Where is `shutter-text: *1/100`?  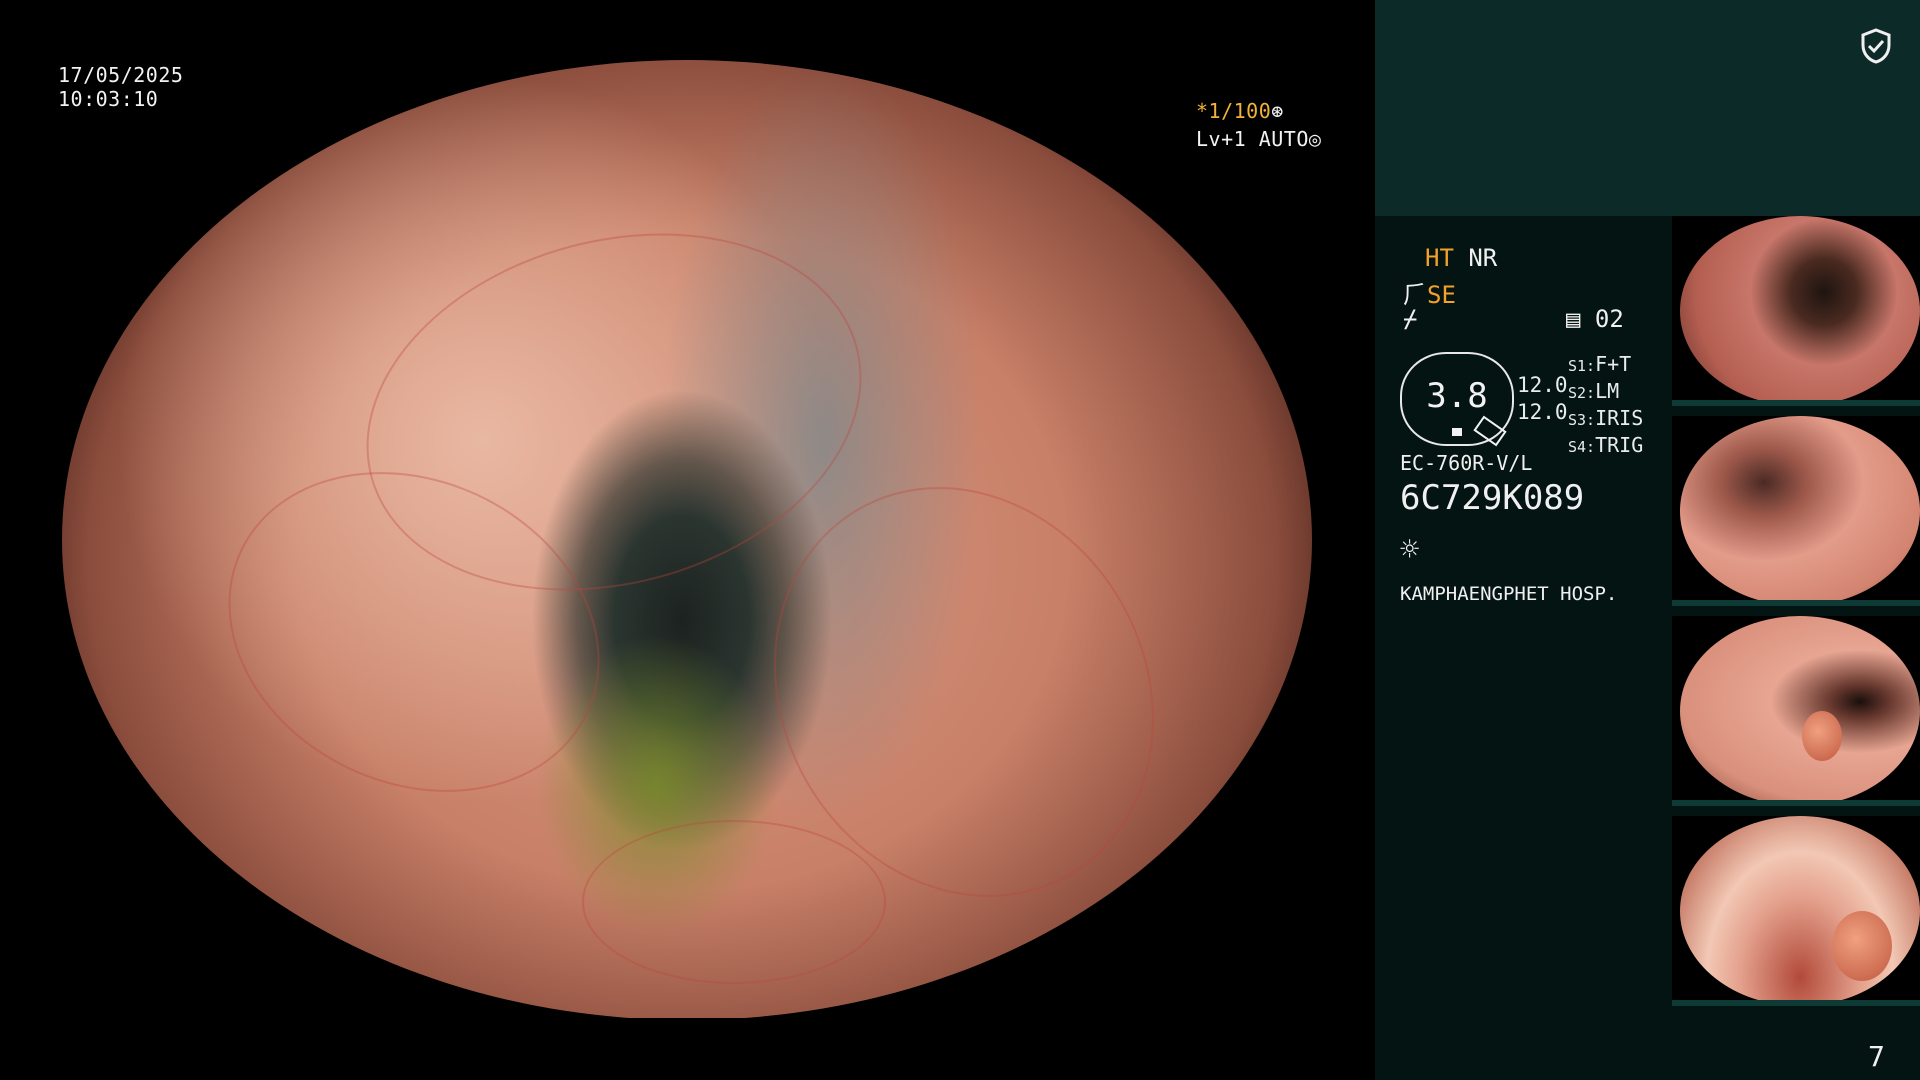 shutter-text: *1/100 is located at coordinates (1234, 111).